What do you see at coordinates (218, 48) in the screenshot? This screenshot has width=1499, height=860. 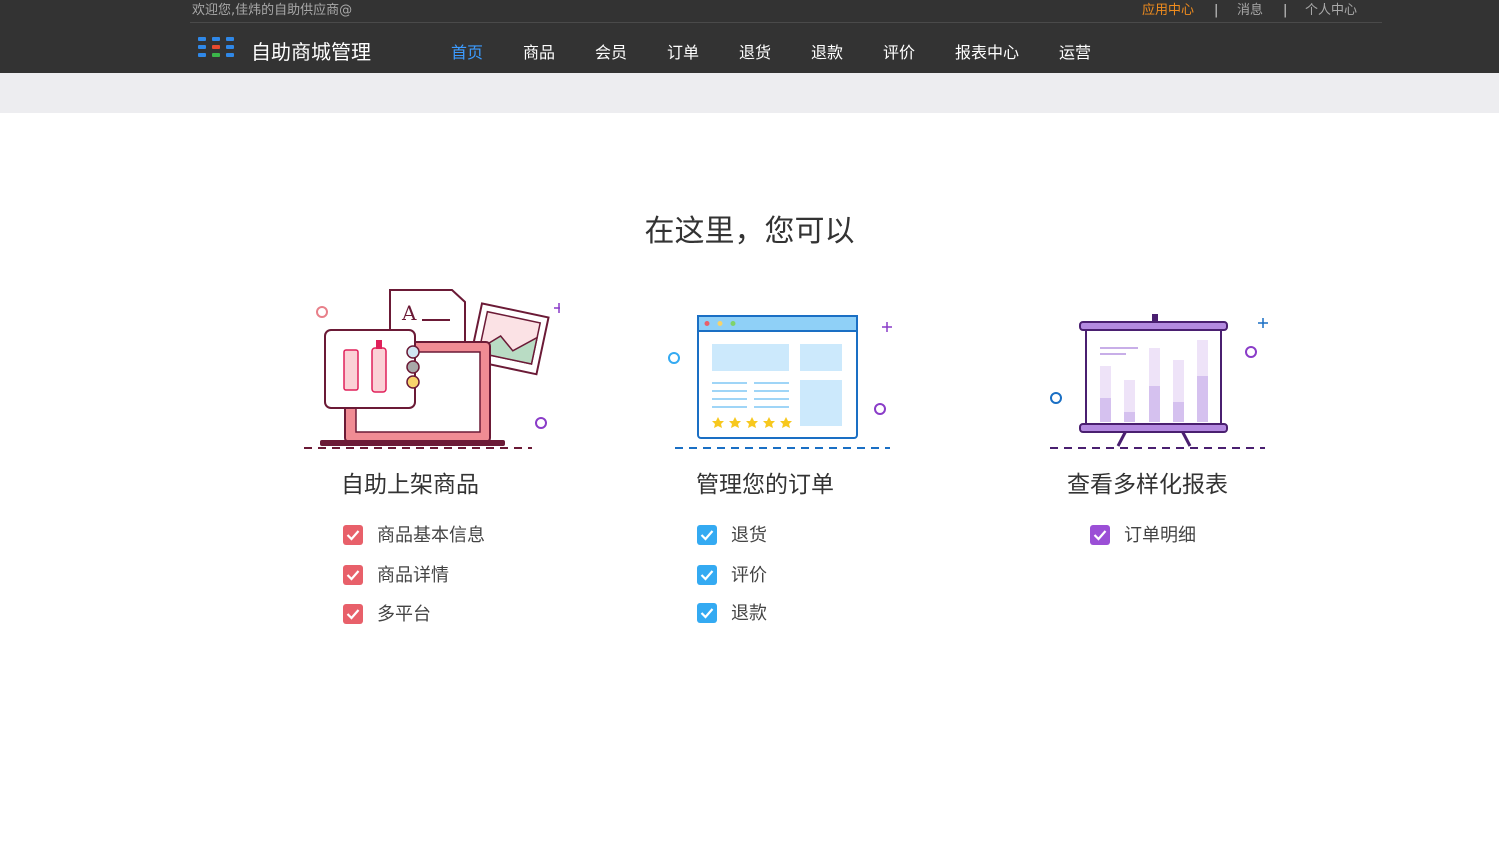 I see `brand-grid-icon` at bounding box center [218, 48].